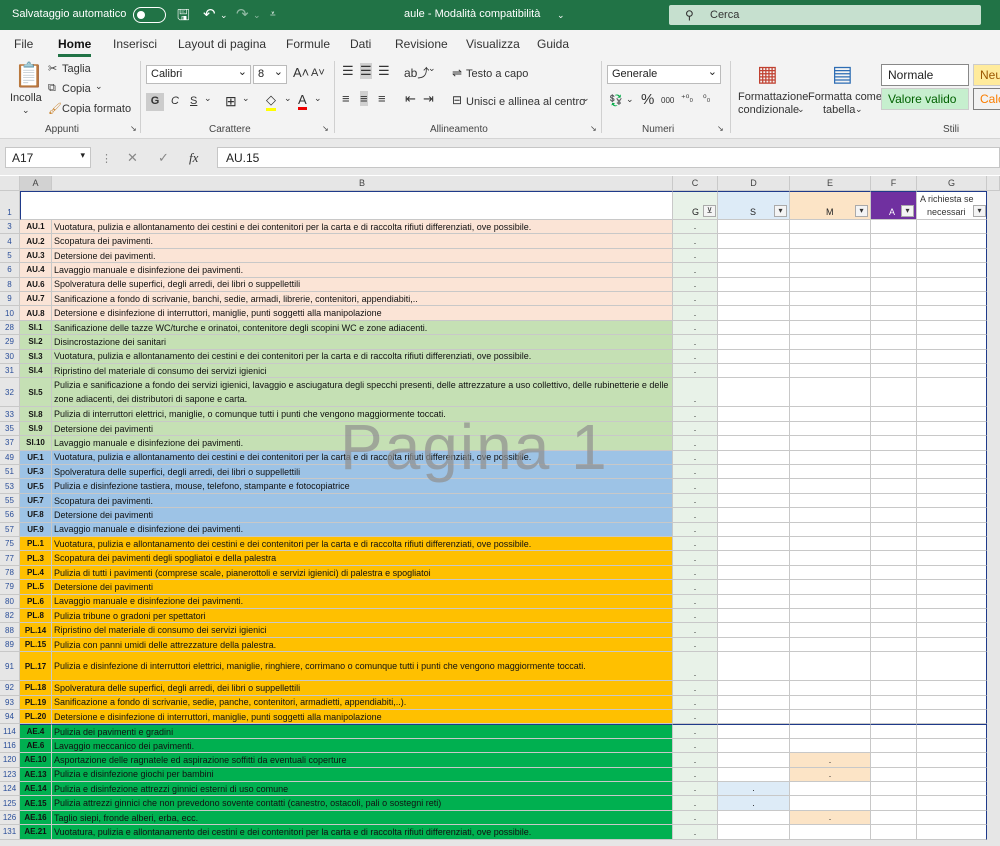  I want to click on borders-icon: ⊞, so click(231, 101).